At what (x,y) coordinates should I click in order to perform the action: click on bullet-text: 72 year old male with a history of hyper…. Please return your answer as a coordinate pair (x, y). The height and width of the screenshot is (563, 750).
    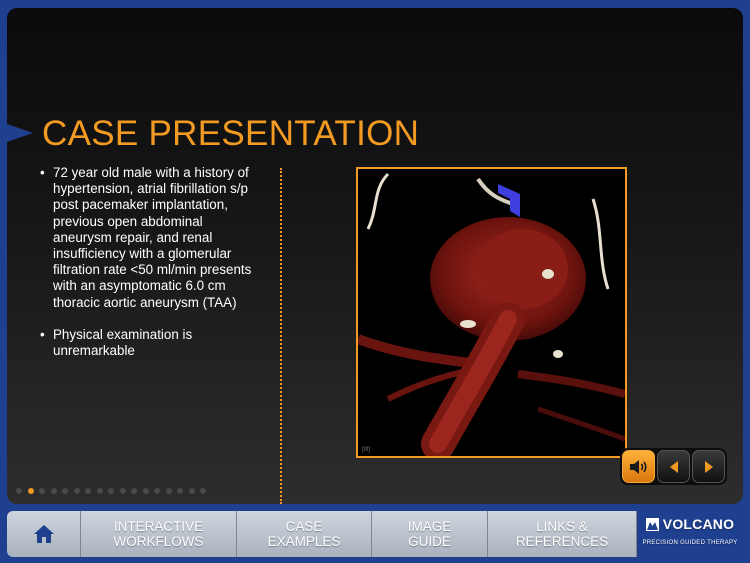
    Looking at the image, I should click on (152, 237).